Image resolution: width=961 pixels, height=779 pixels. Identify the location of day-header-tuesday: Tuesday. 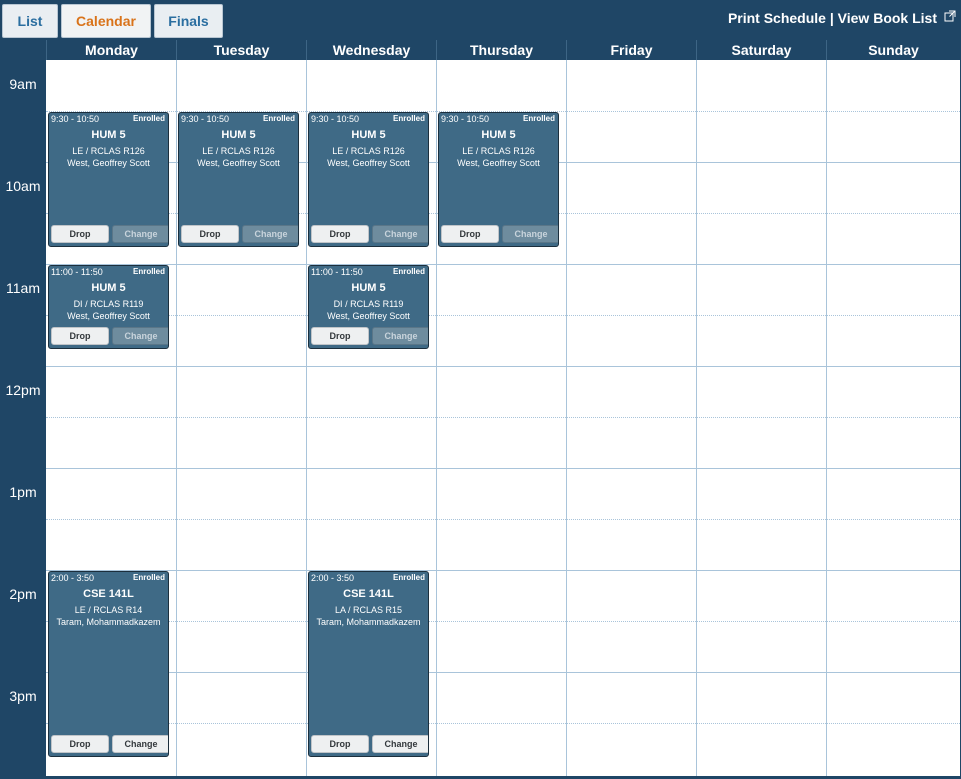
(241, 50).